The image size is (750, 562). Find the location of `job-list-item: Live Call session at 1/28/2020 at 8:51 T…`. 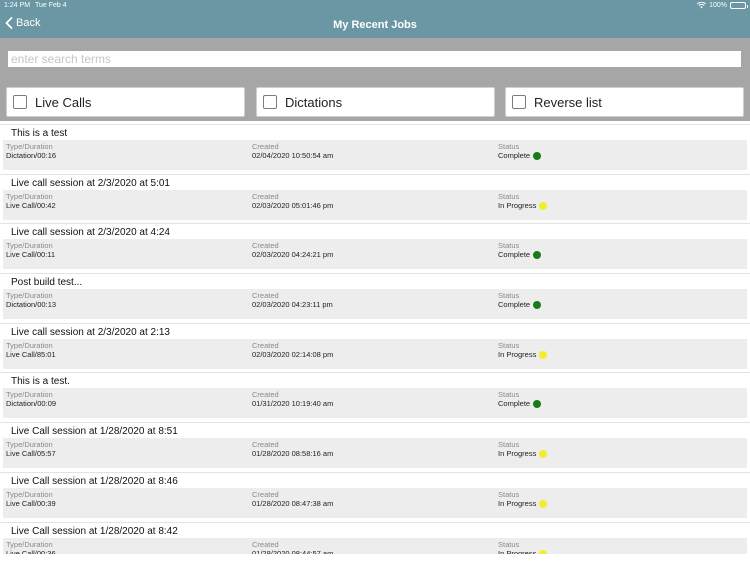

job-list-item: Live Call session at 1/28/2020 at 8:51 T… is located at coordinates (375, 447).